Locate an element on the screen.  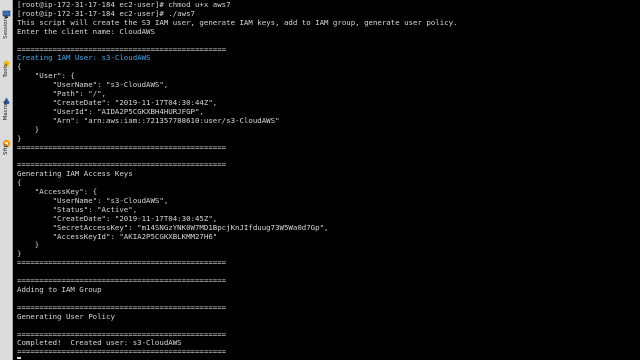
sftp-icon is located at coordinates (6, 140).